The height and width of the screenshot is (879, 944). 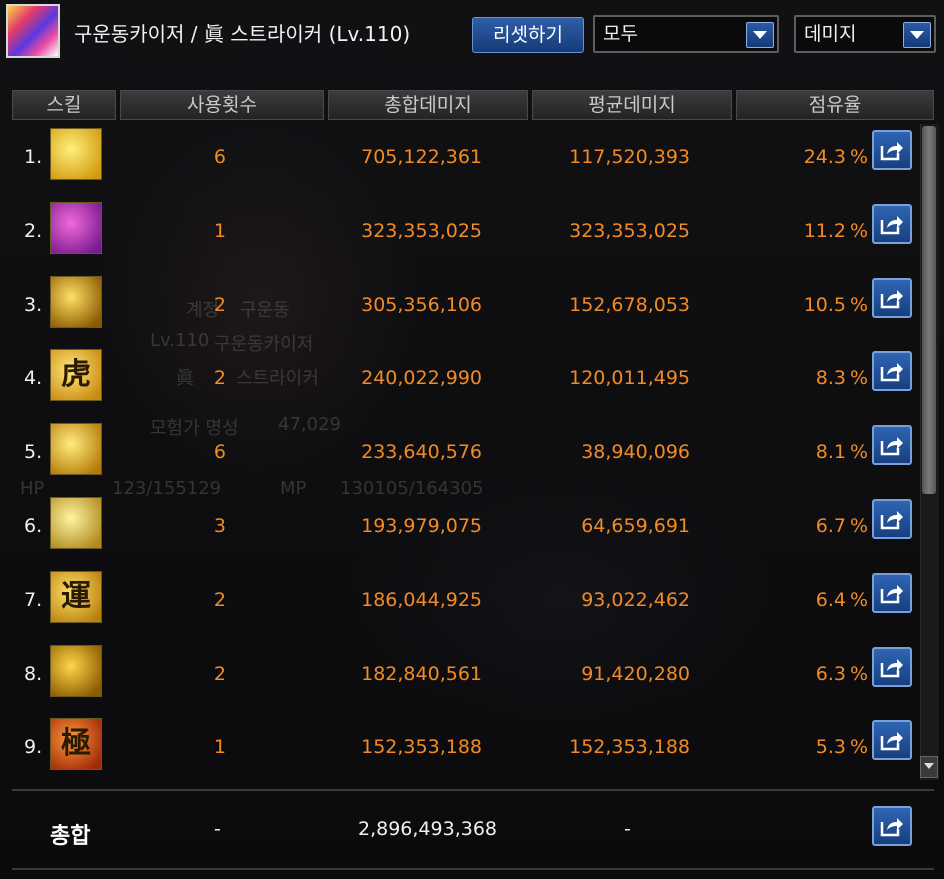 I want to click on window-header: 구운동카이저 / 眞 스트라이커 (Lv.110) 리셋하기 모두 데미지, so click(x=472, y=32).